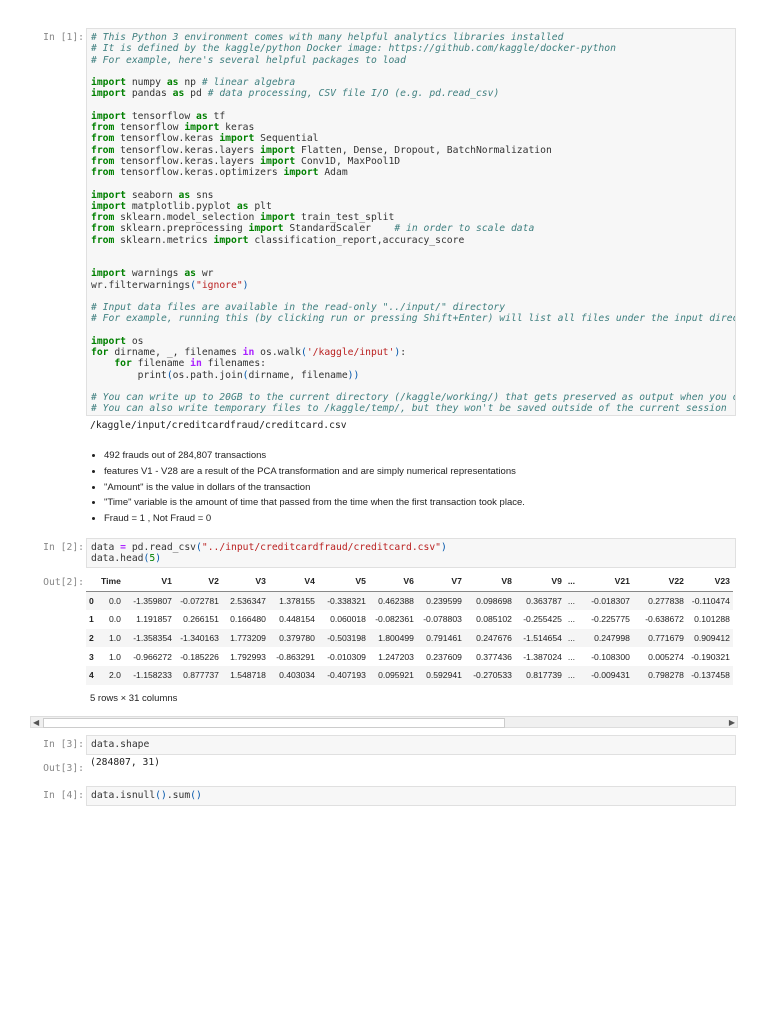  I want to click on table-cell: -0.225775, so click(610, 619).